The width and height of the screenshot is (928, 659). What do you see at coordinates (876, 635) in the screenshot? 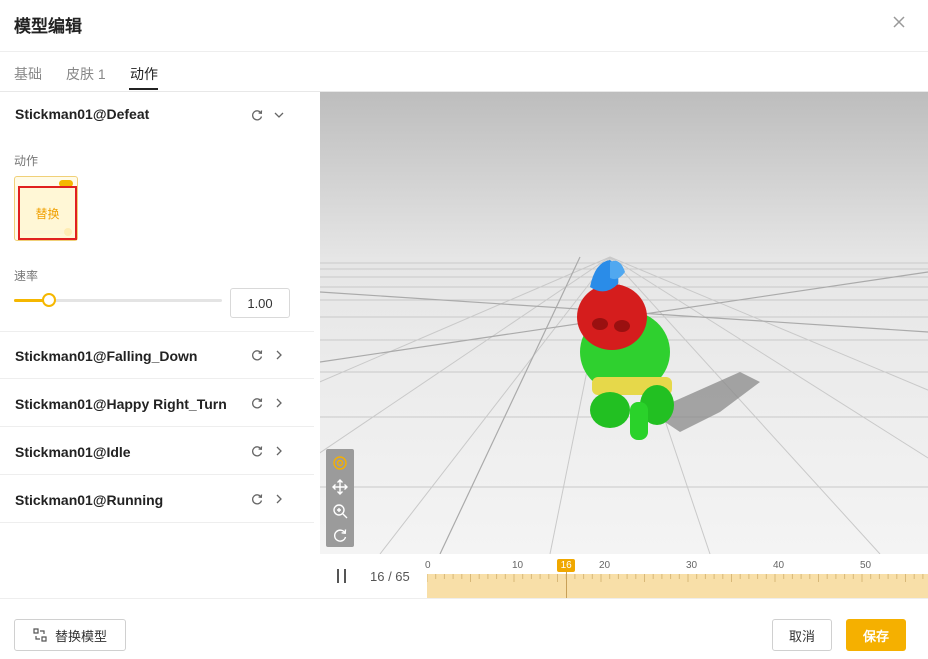
I see `save-button: 保存` at bounding box center [876, 635].